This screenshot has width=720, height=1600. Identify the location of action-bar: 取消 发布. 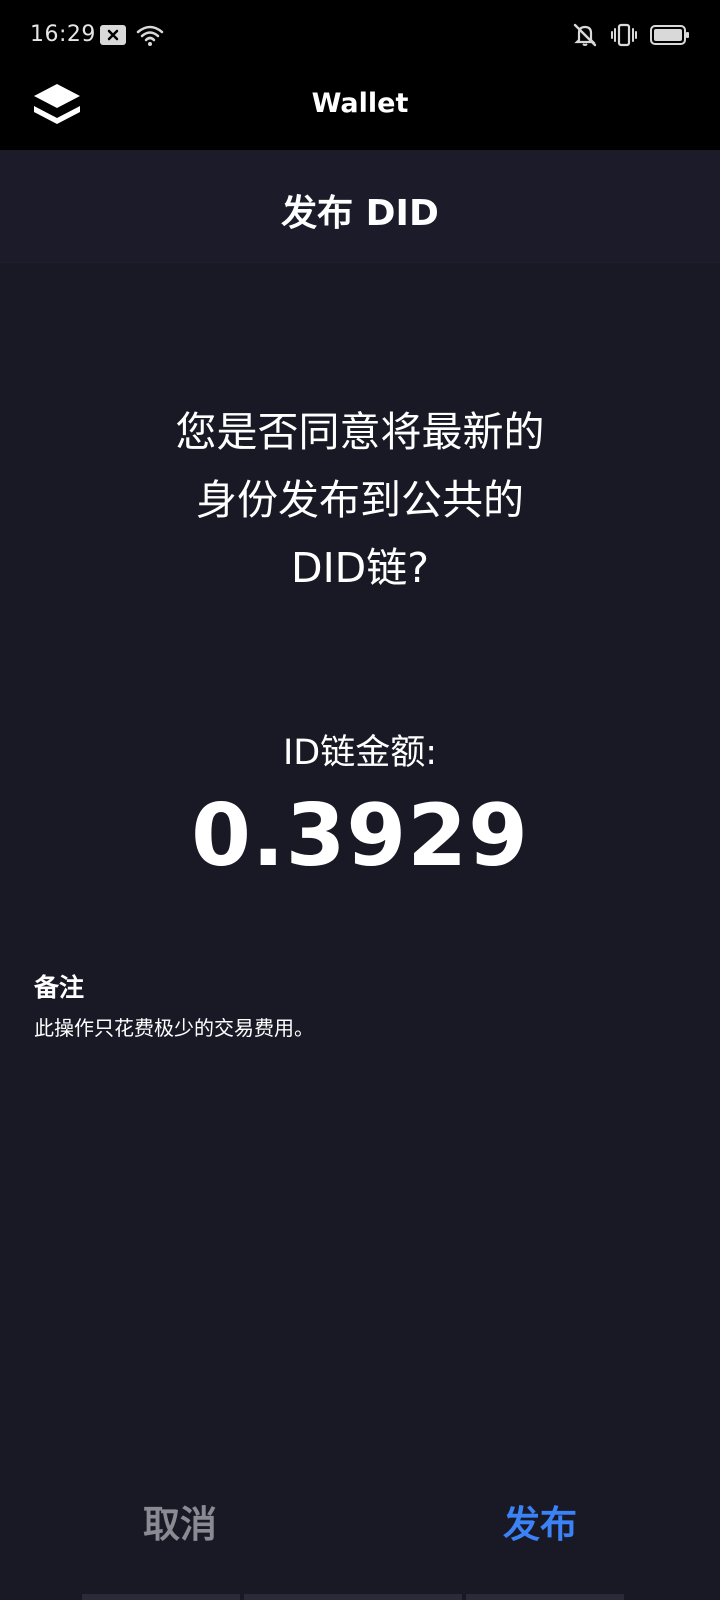
(360, 1525).